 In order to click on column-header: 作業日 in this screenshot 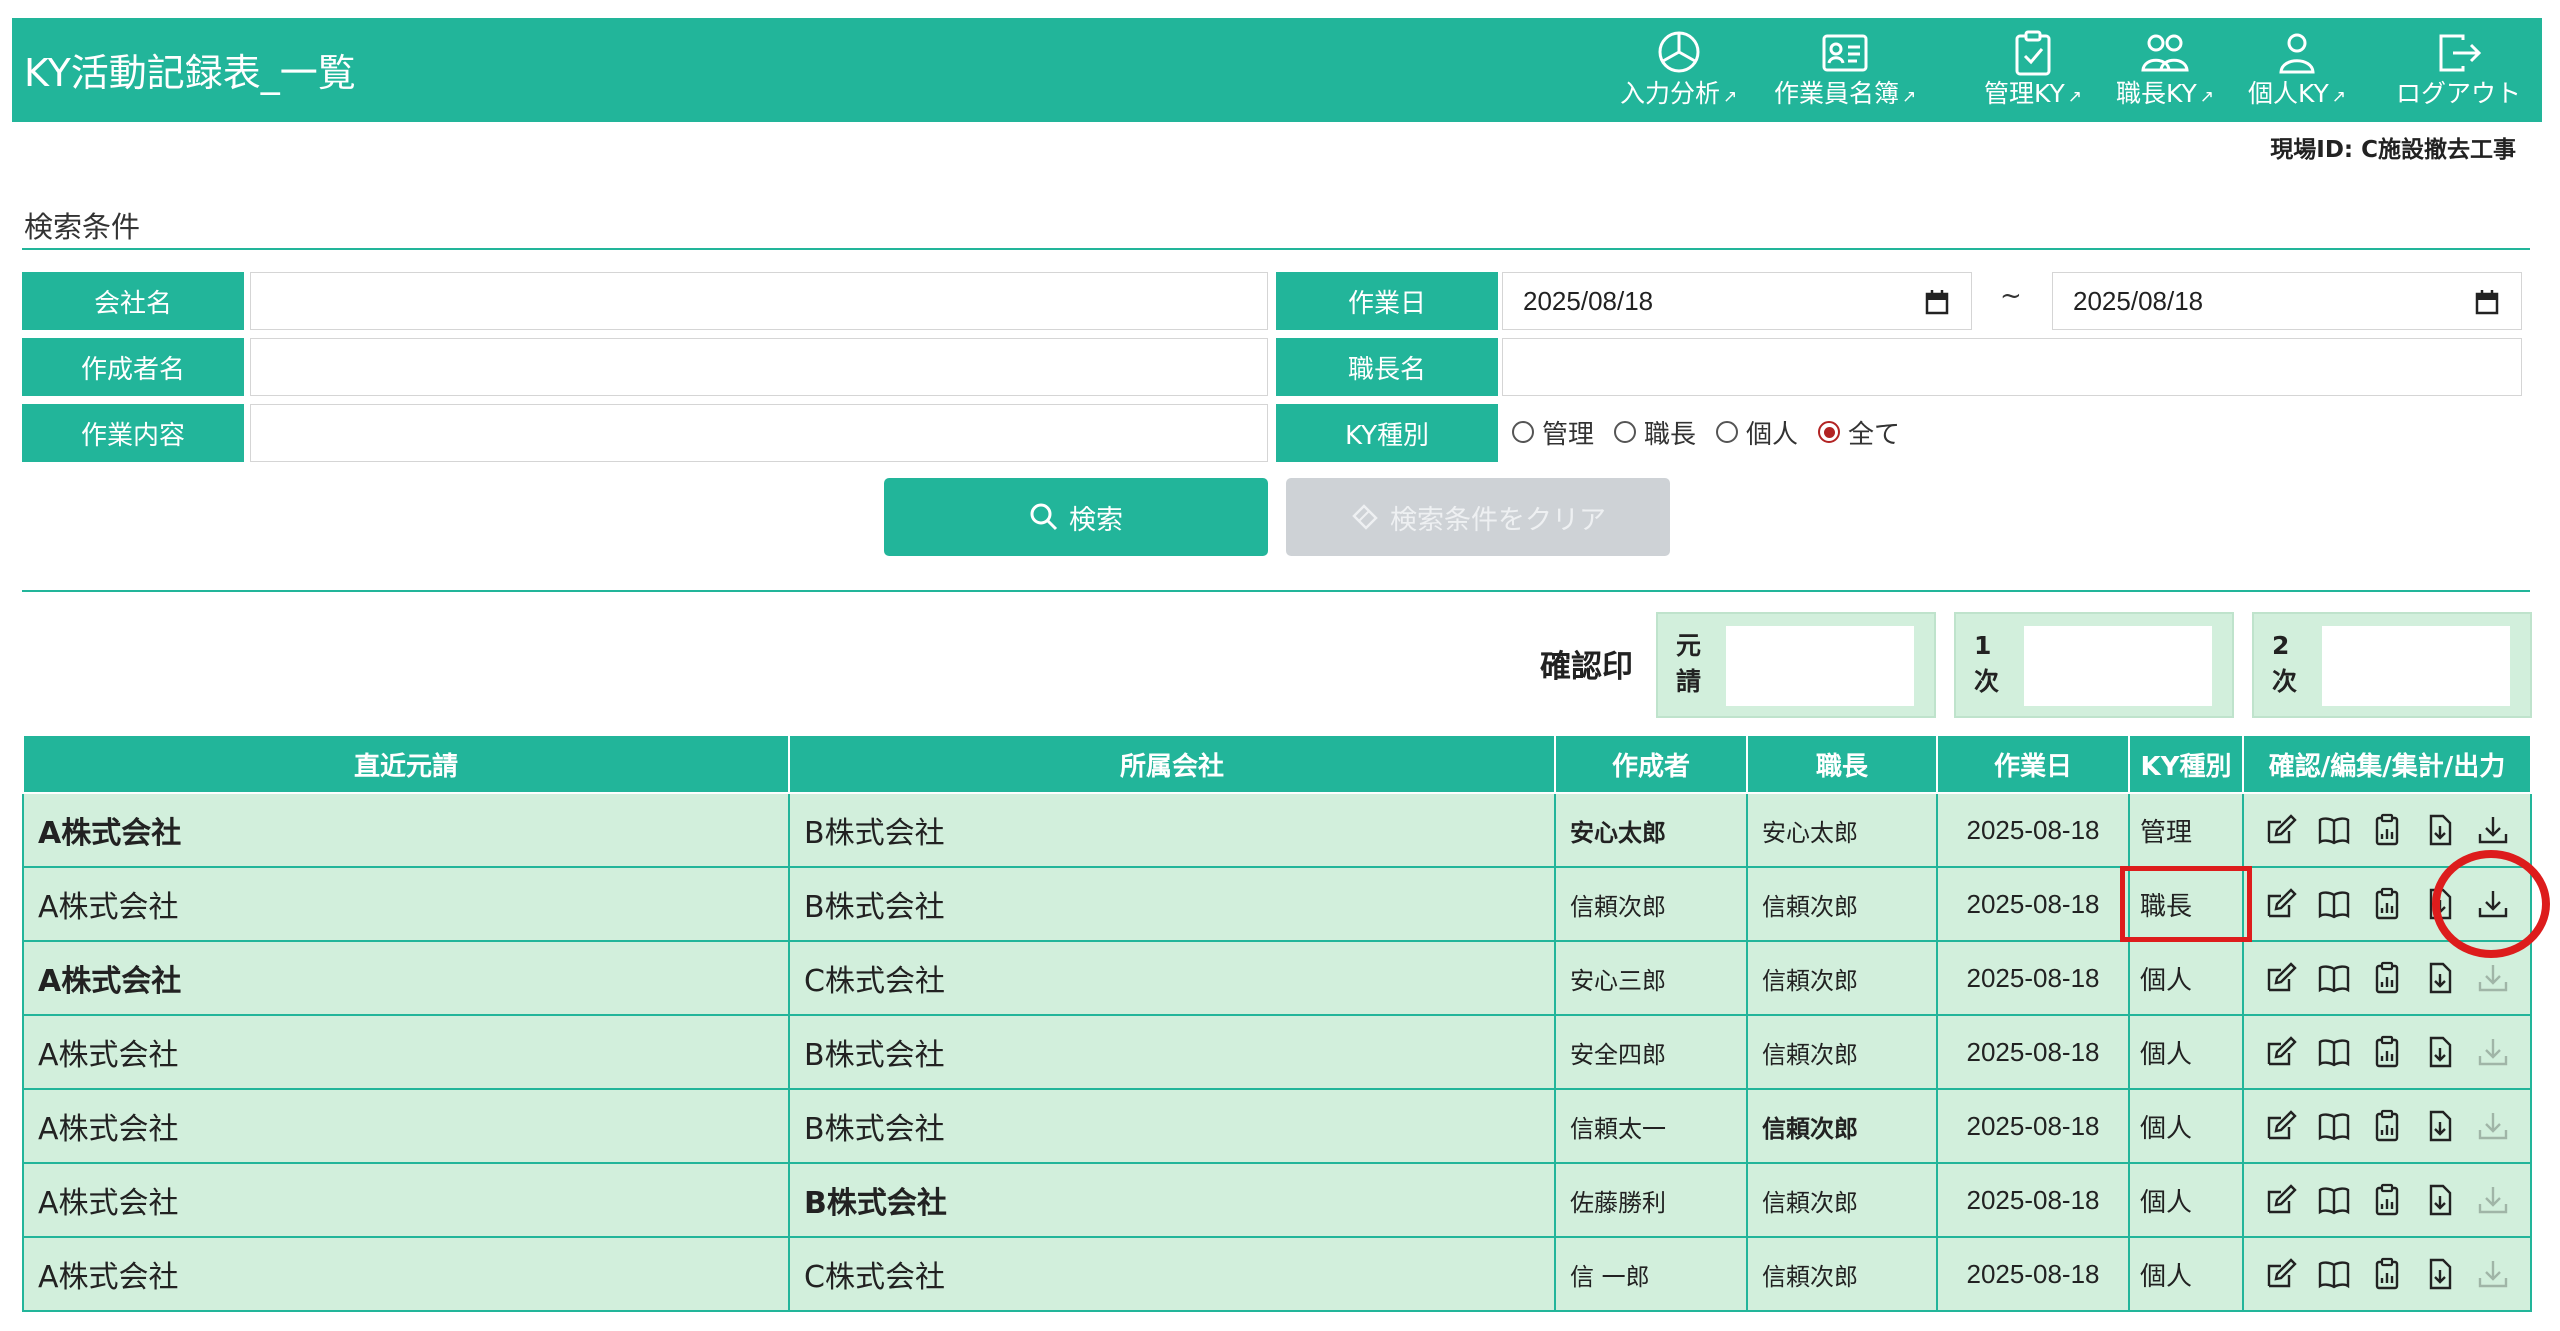, I will do `click(2033, 764)`.